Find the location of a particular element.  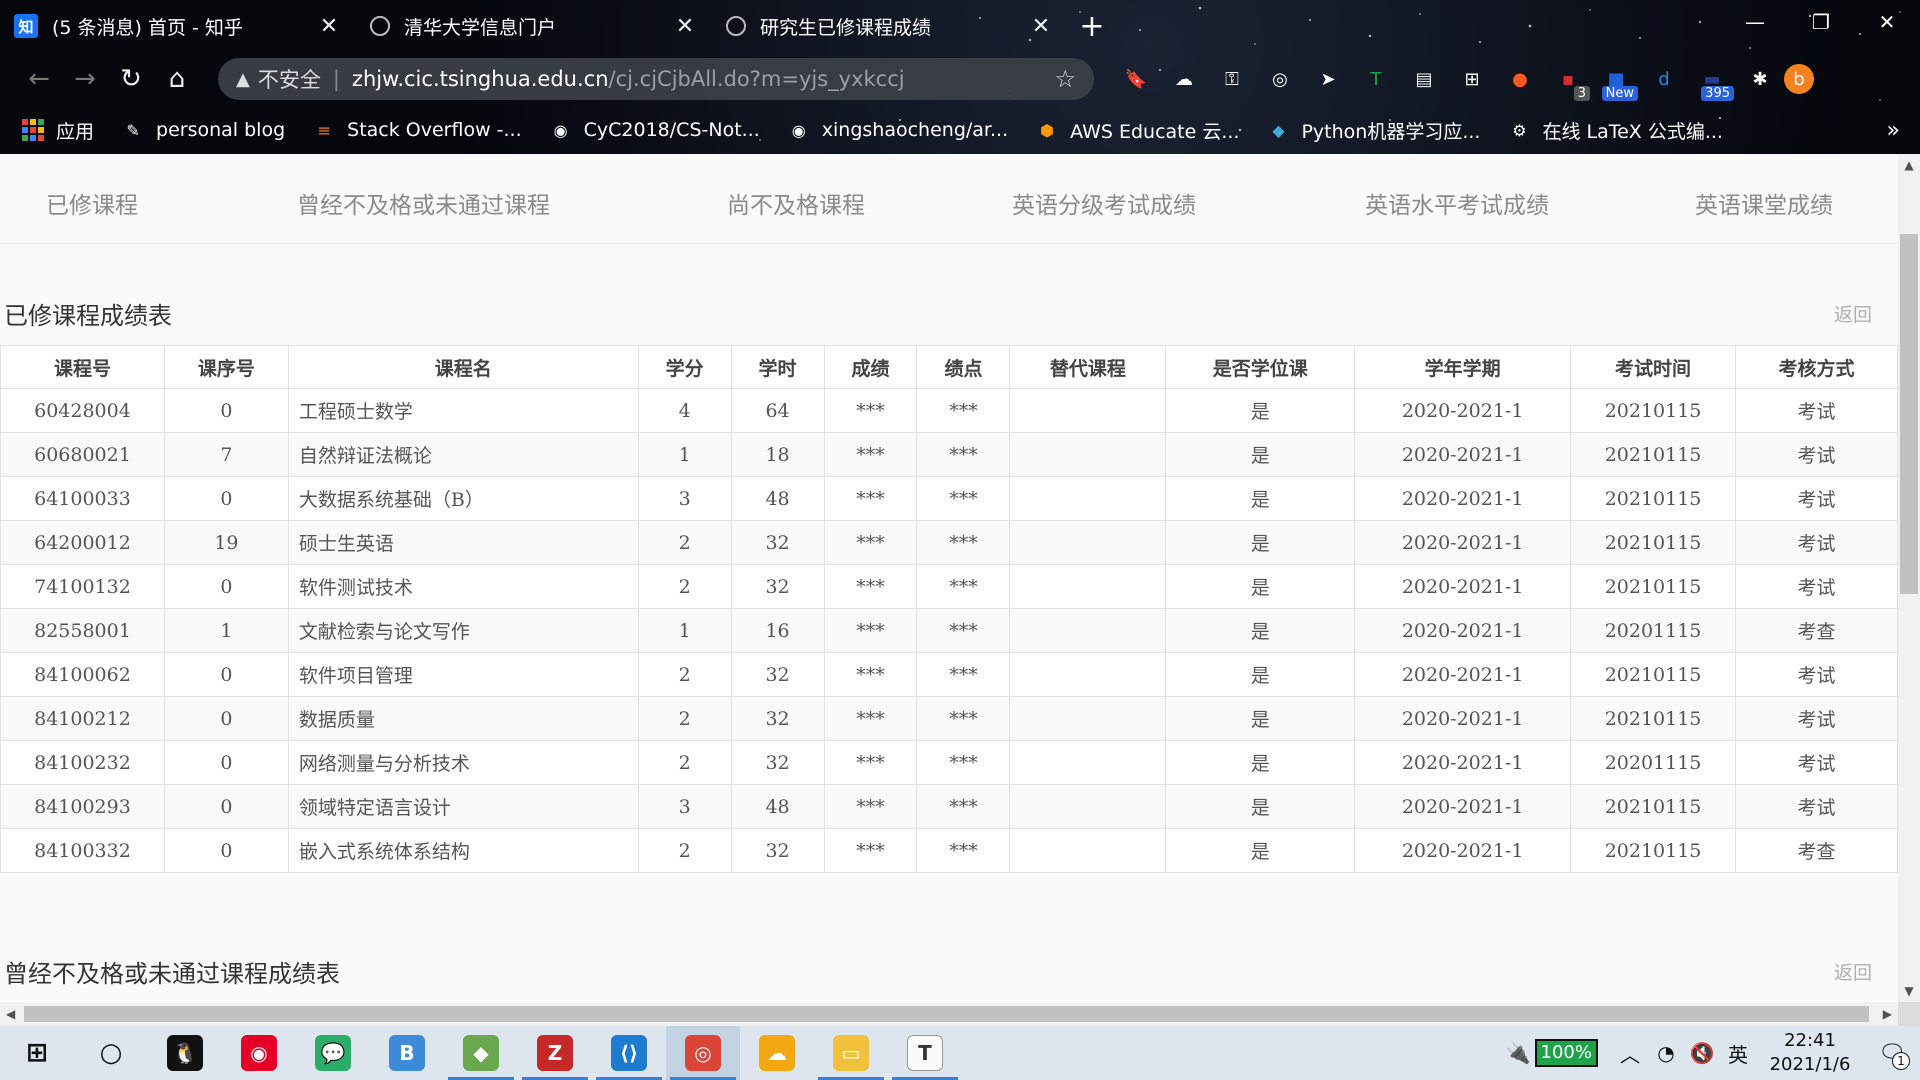

show-hidden-icons-chevron-icon: ︿ is located at coordinates (1630, 1053).